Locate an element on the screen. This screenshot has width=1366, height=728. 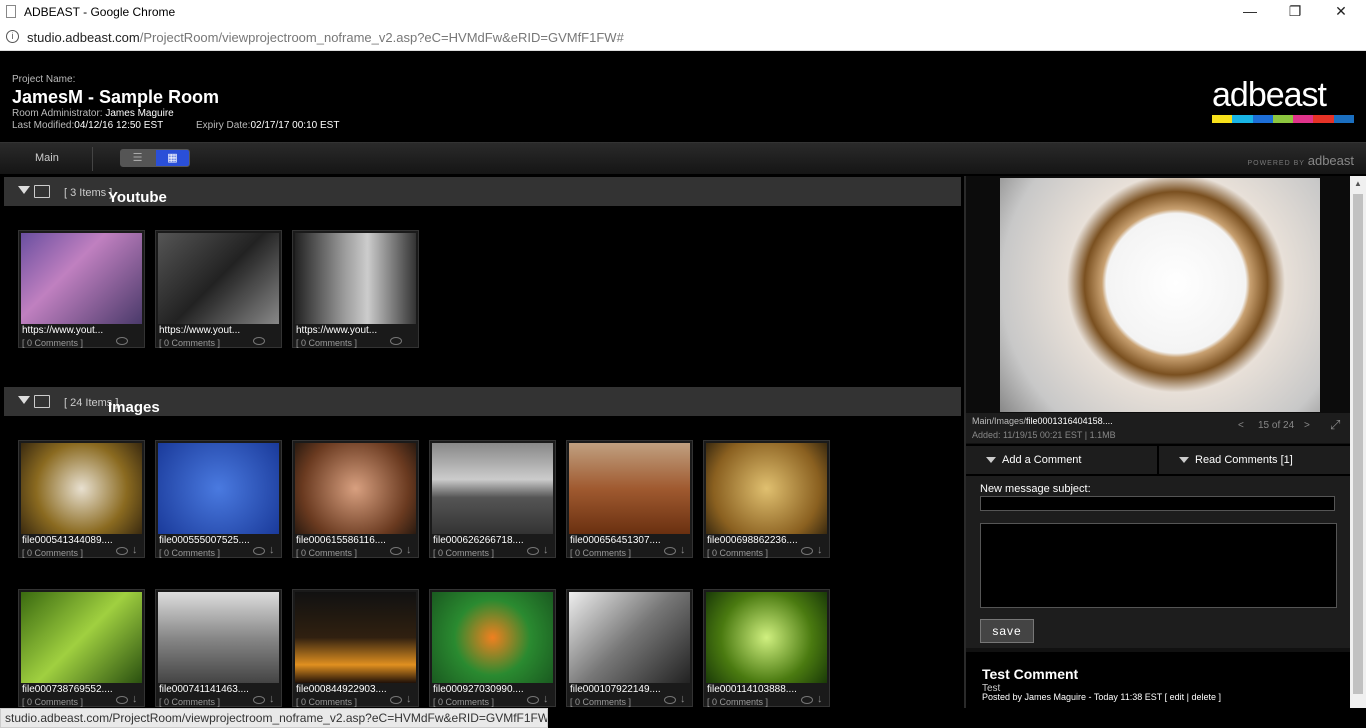
tab-add-comment: Add a Comment is located at coordinates (1061, 460).